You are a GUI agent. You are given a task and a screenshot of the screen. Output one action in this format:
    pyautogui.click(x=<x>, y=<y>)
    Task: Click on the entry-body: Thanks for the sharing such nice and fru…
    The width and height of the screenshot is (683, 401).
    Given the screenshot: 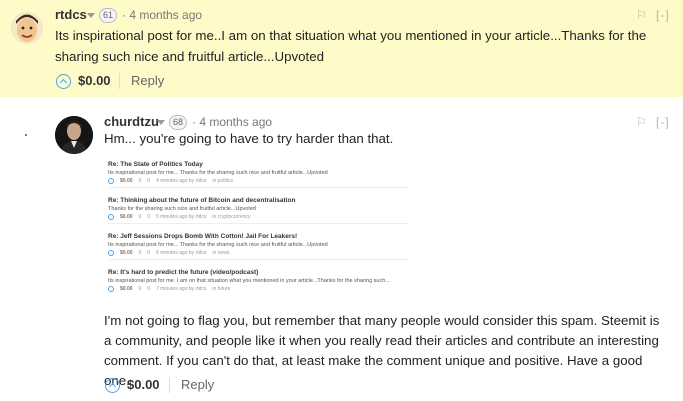 What is the action you would take?
    pyautogui.click(x=182, y=209)
    